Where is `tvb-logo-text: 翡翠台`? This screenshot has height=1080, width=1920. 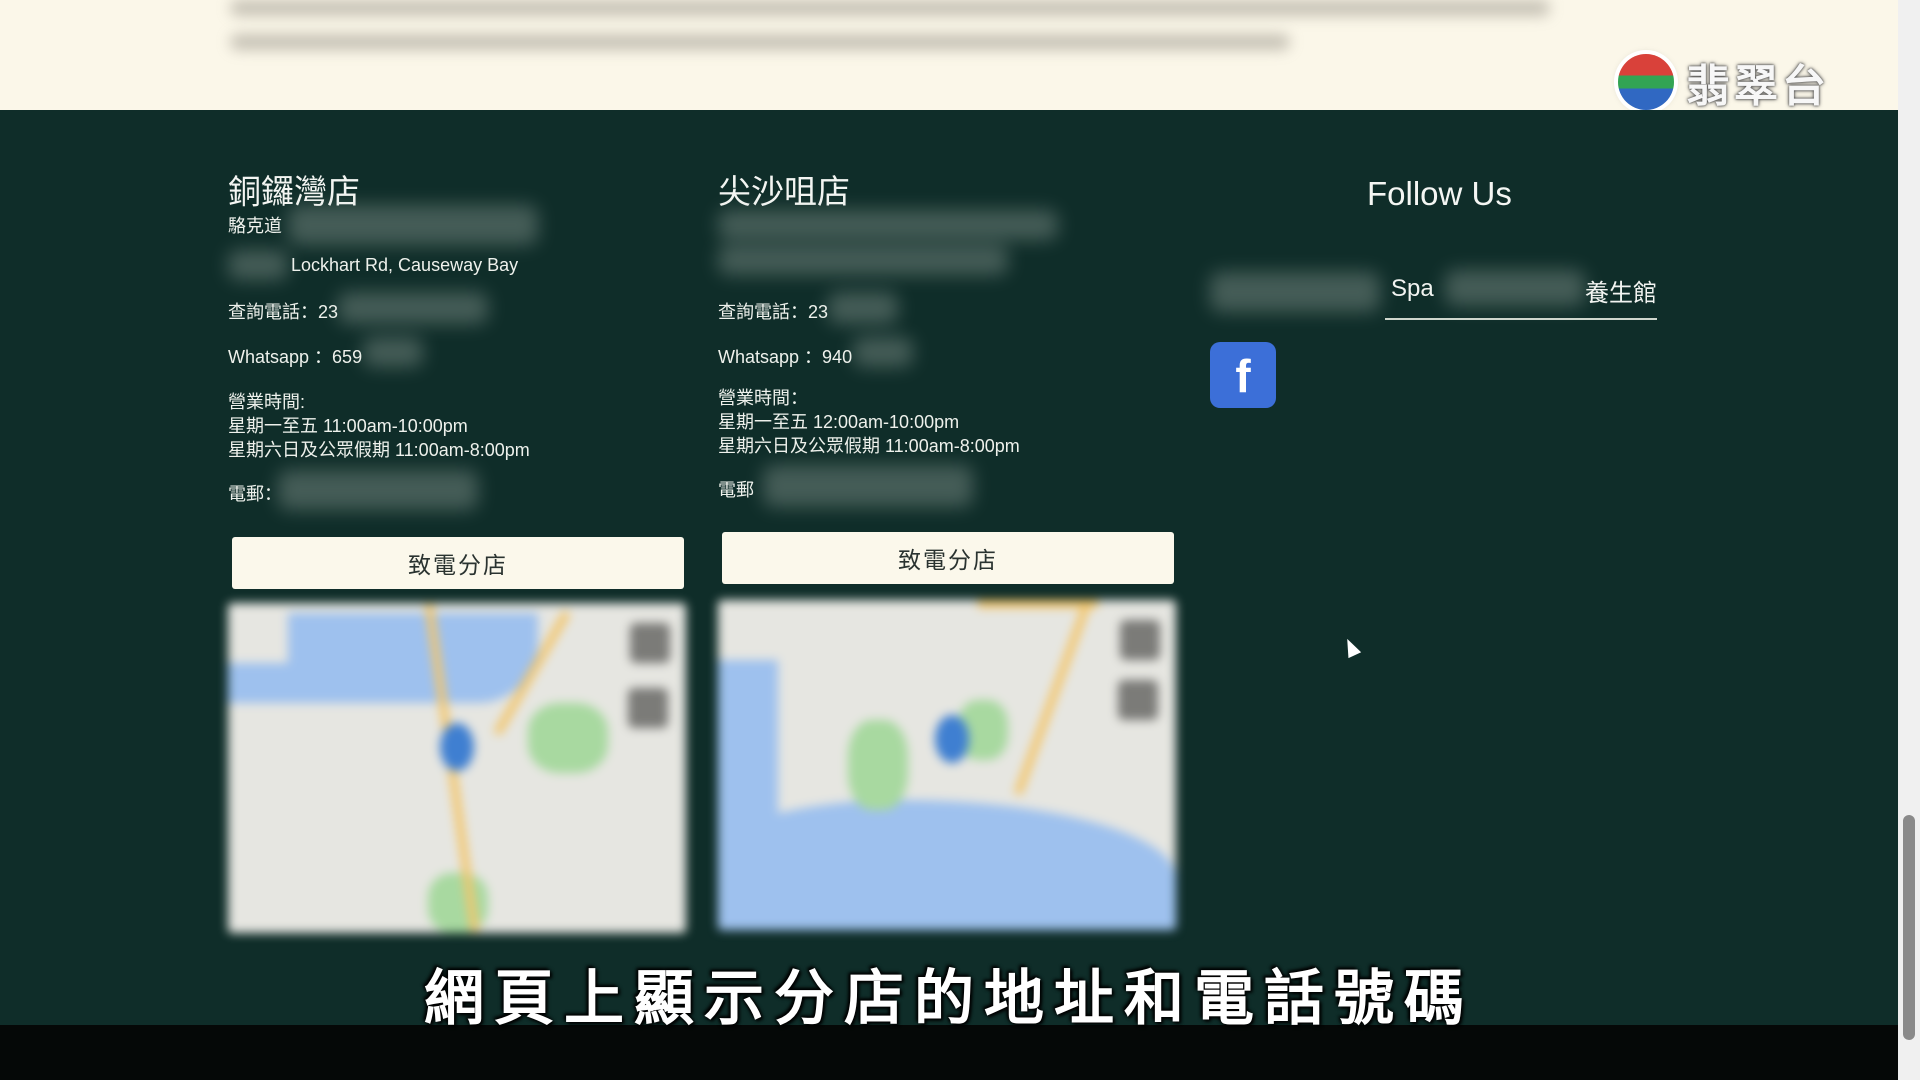 tvb-logo-text: 翡翠台 is located at coordinates (1758, 85).